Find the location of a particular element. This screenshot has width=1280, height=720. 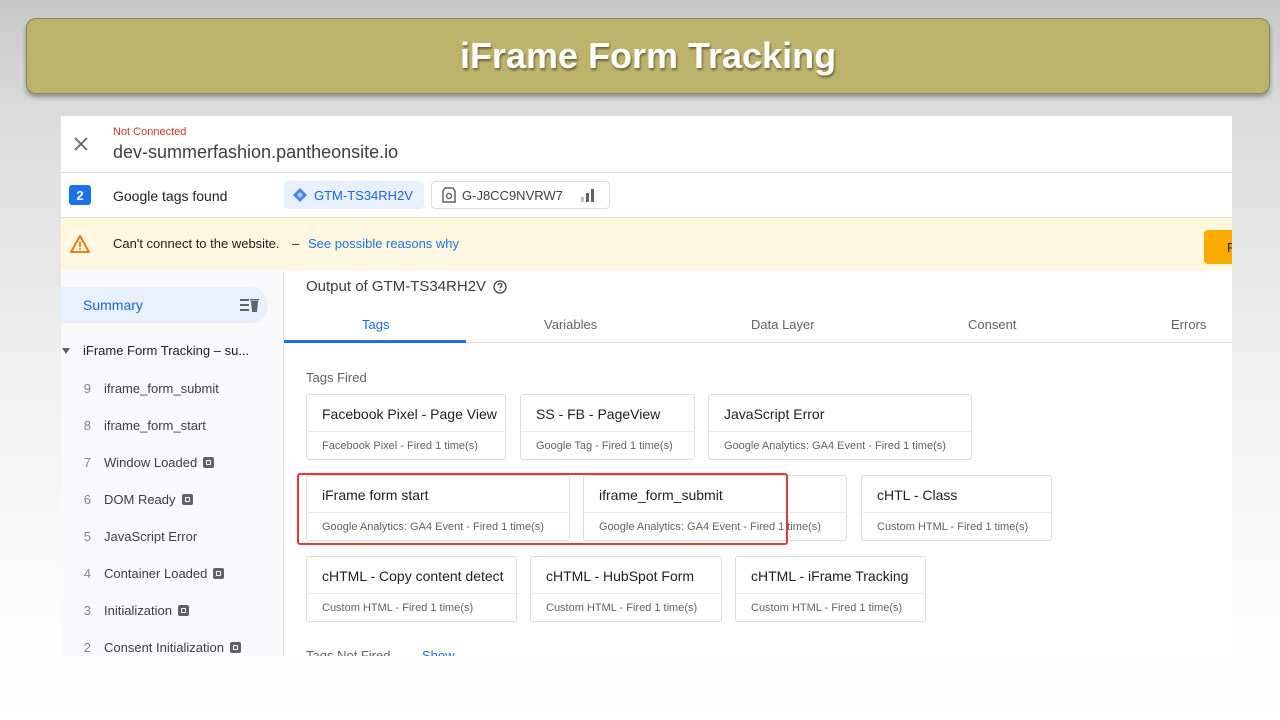

gtm-container-chip: GTM-TS34RH2V is located at coordinates (354, 195).